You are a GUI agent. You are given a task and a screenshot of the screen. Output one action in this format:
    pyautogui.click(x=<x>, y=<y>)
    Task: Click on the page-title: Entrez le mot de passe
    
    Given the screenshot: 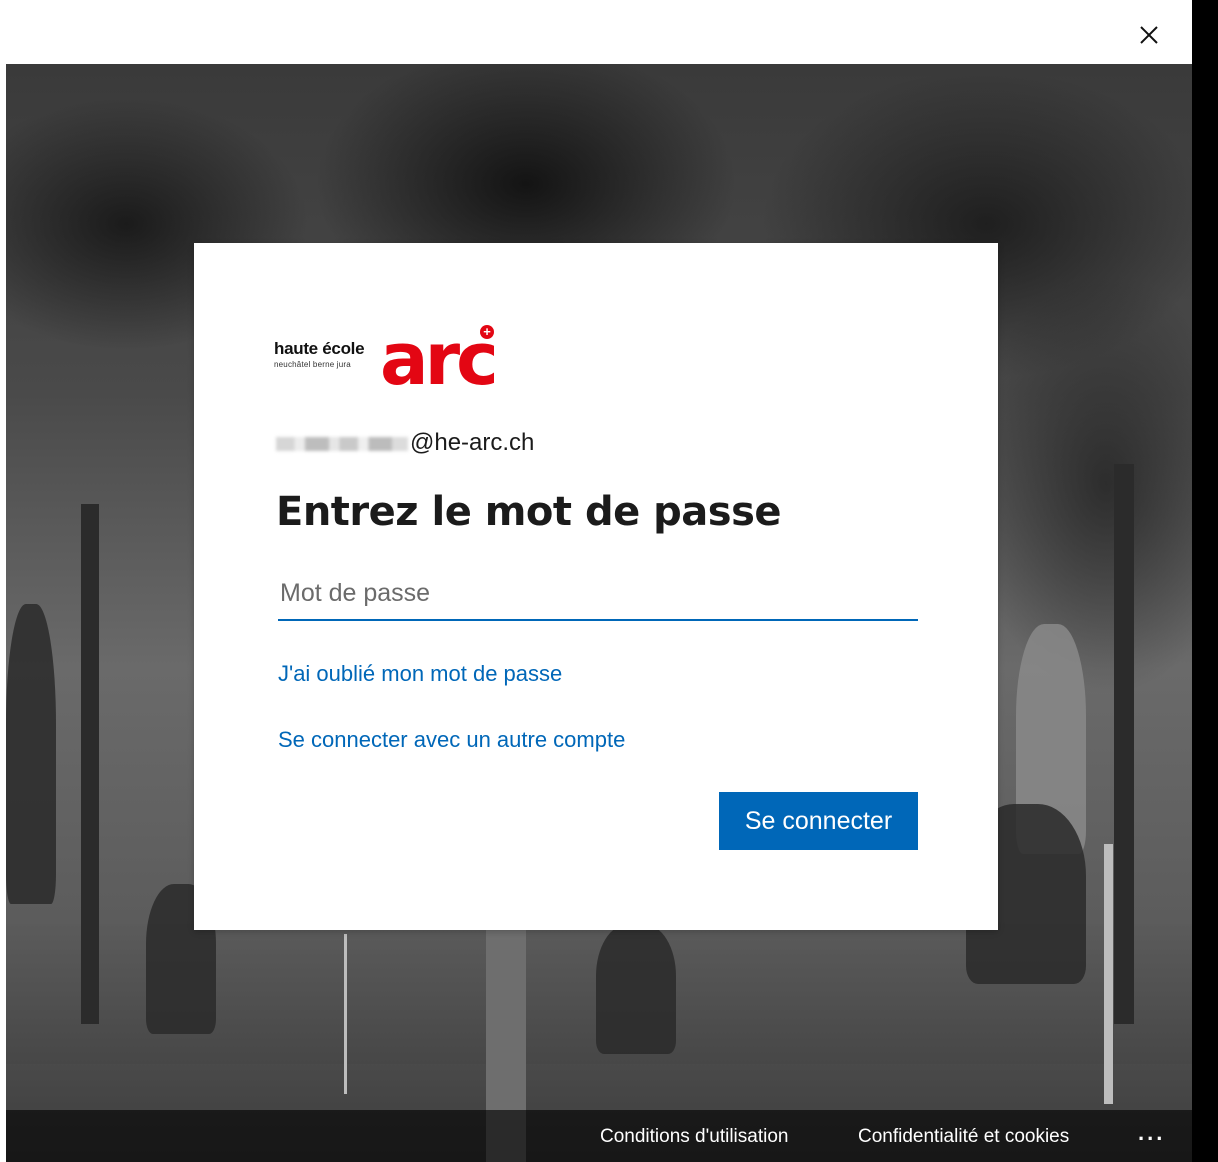 What is the action you would take?
    pyautogui.click(x=529, y=512)
    